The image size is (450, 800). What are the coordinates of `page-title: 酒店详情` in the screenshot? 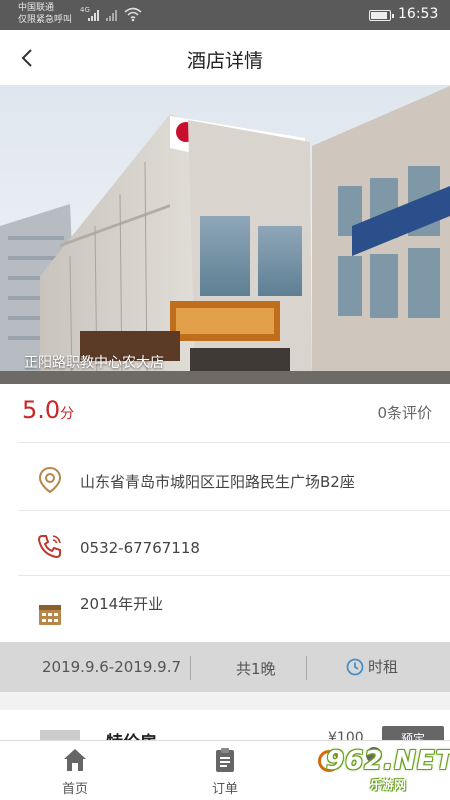 It's located at (224, 61).